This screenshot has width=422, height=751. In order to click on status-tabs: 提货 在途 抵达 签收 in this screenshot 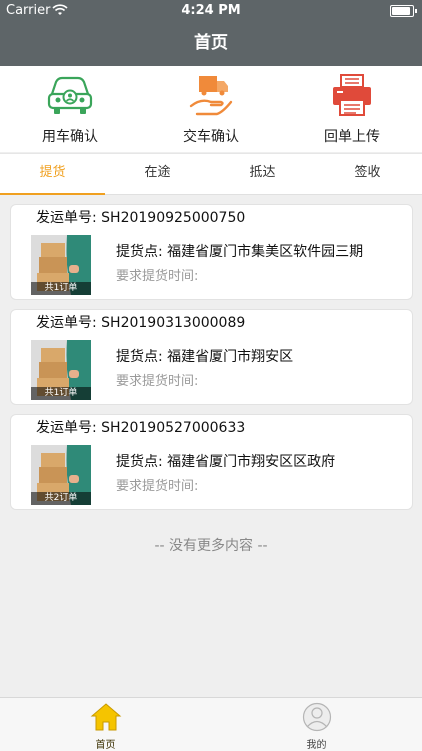, I will do `click(211, 174)`.